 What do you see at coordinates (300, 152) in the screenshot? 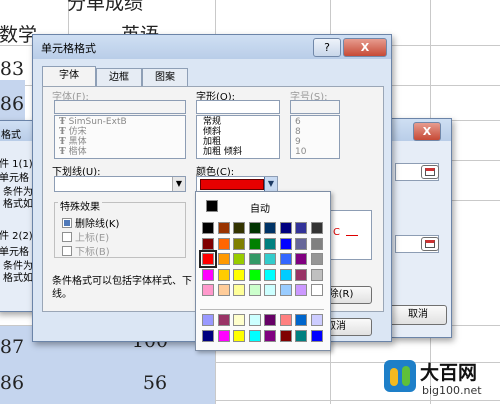
I see `size-list-item: 10` at bounding box center [300, 152].